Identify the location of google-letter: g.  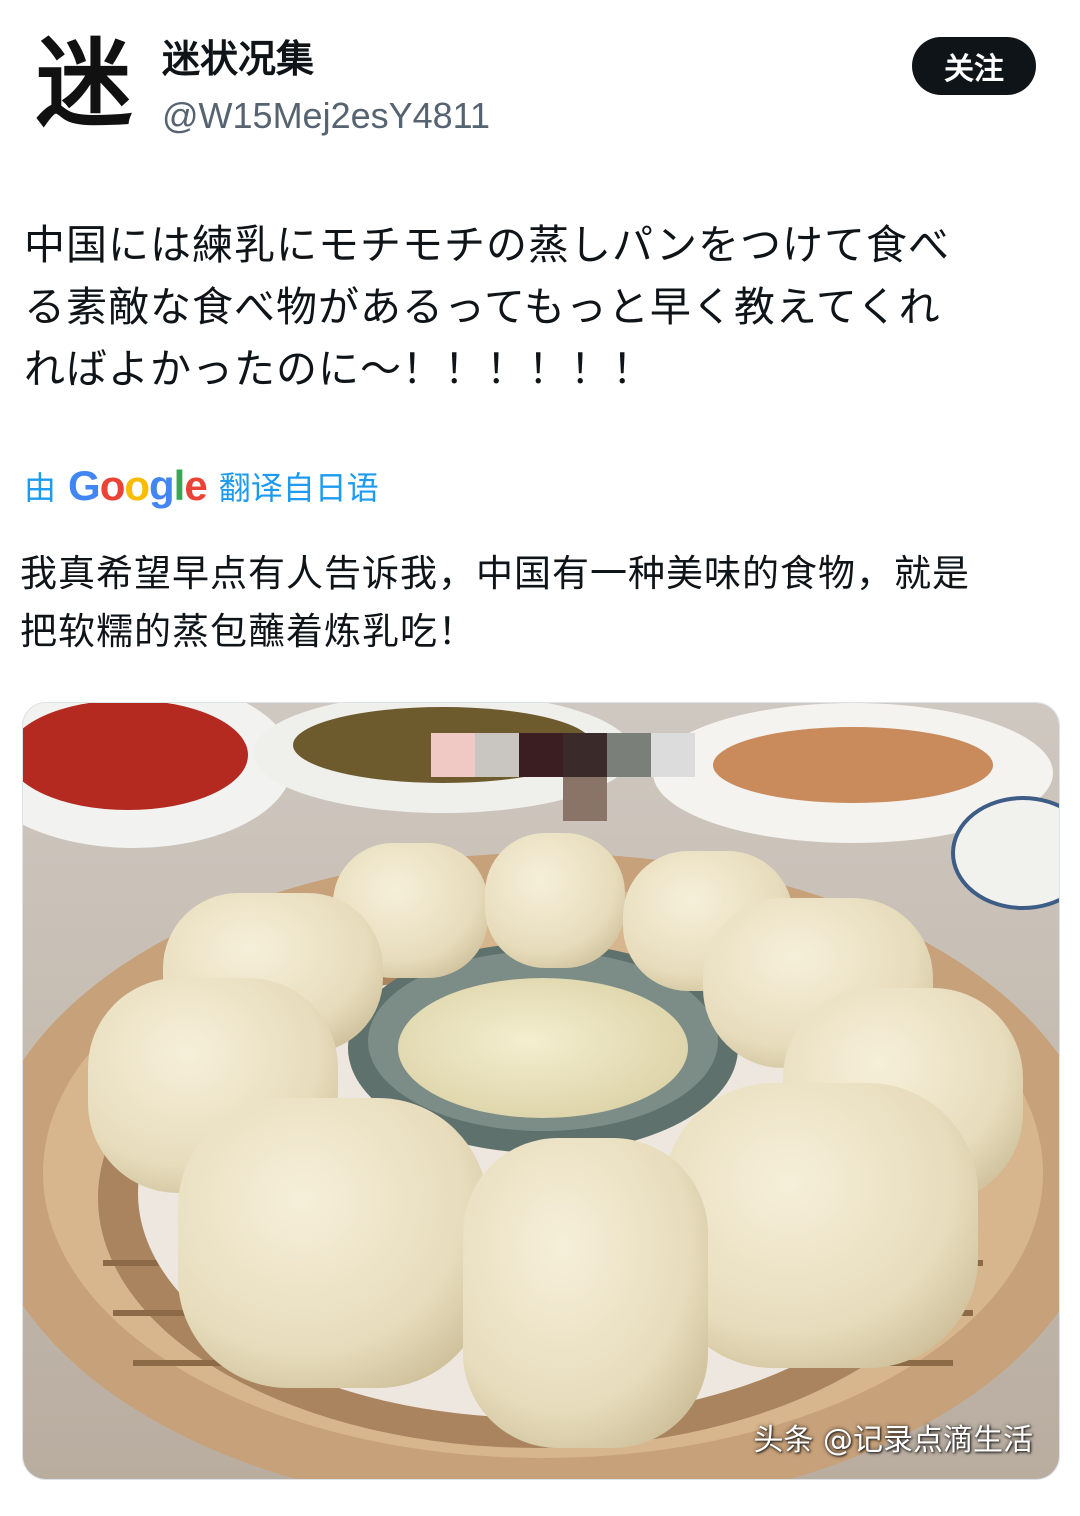
(162, 485).